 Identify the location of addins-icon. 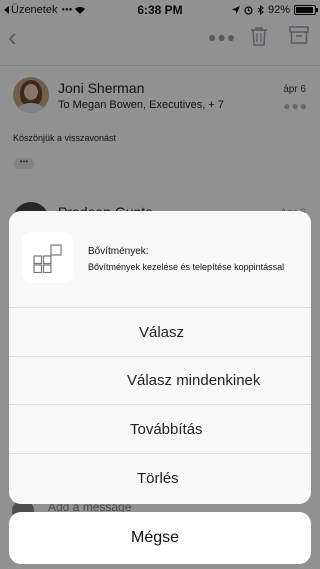
(47, 258).